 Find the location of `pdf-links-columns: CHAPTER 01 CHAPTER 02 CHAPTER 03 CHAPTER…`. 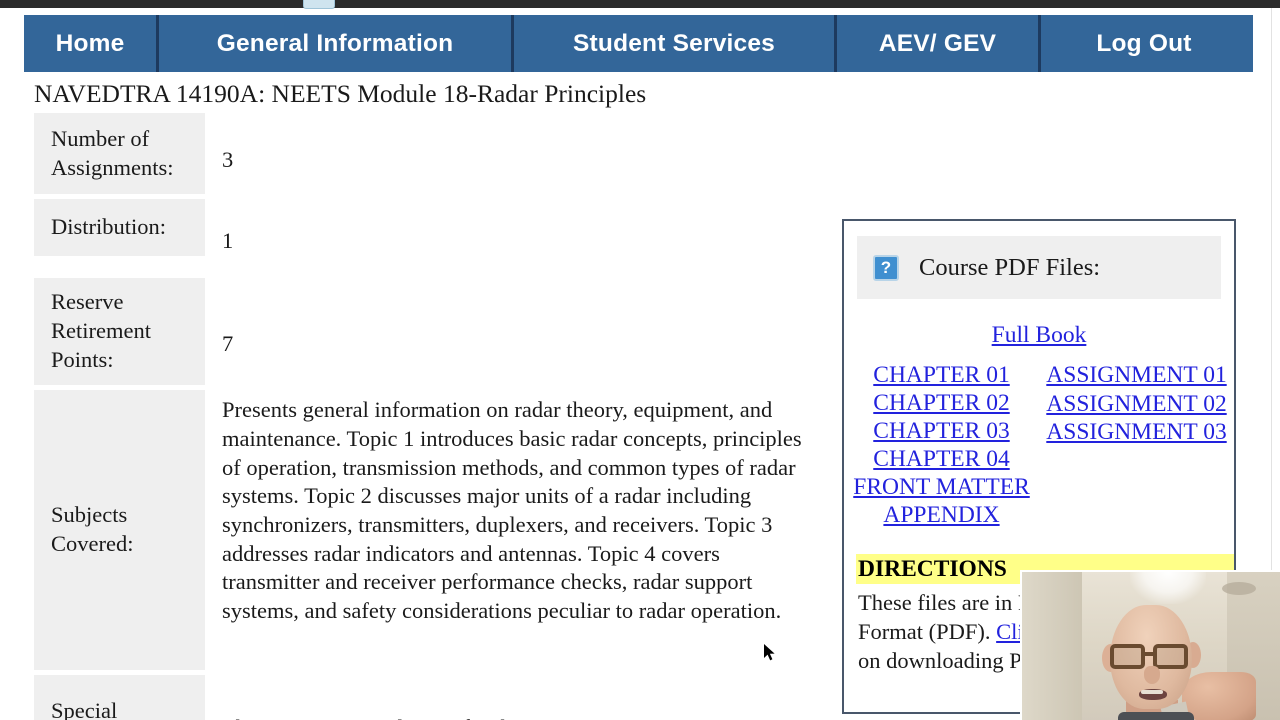

pdf-links-columns: CHAPTER 01 CHAPTER 02 CHAPTER 03 CHAPTER… is located at coordinates (1039, 445).